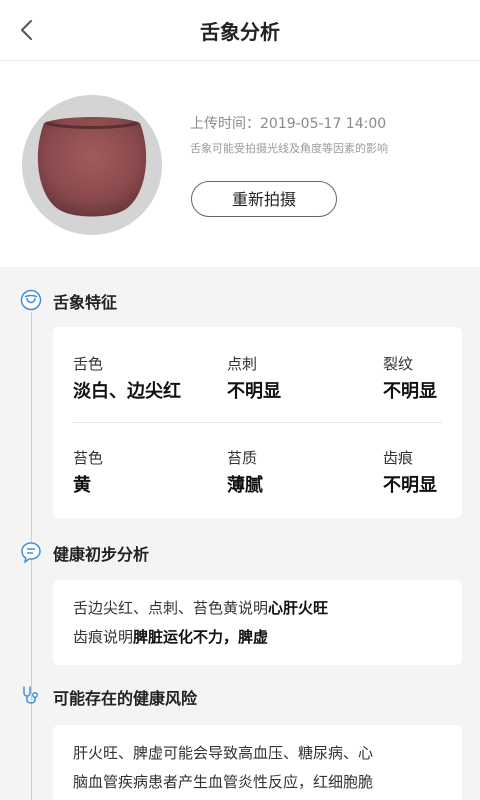  Describe the element at coordinates (127, 391) in the screenshot. I see `feature-value: 淡白、边尖红` at that location.